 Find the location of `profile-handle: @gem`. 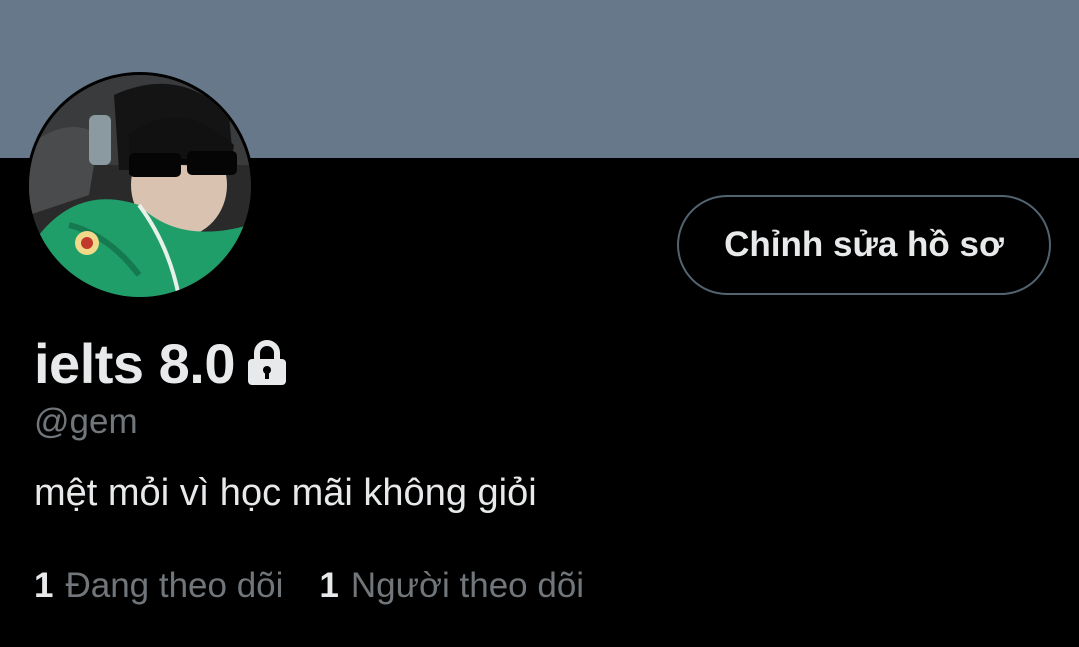

profile-handle: @gem is located at coordinates (86, 421).